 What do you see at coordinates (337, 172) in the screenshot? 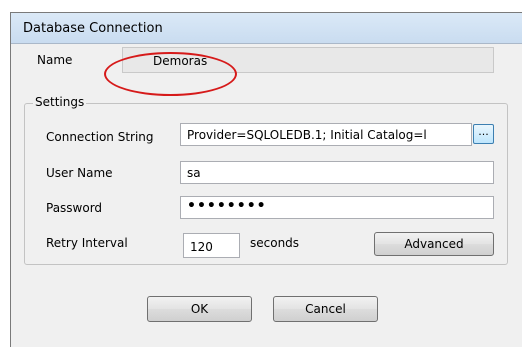
I see `user-name-field: sa` at bounding box center [337, 172].